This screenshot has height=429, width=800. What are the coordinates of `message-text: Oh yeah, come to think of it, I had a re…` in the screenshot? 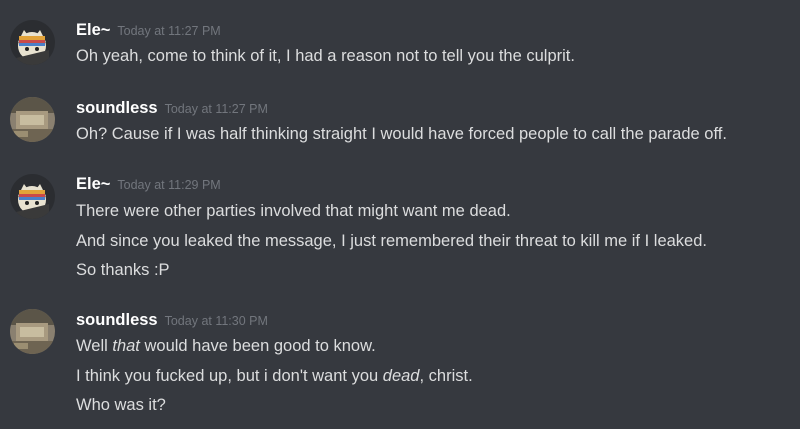 It's located at (325, 56).